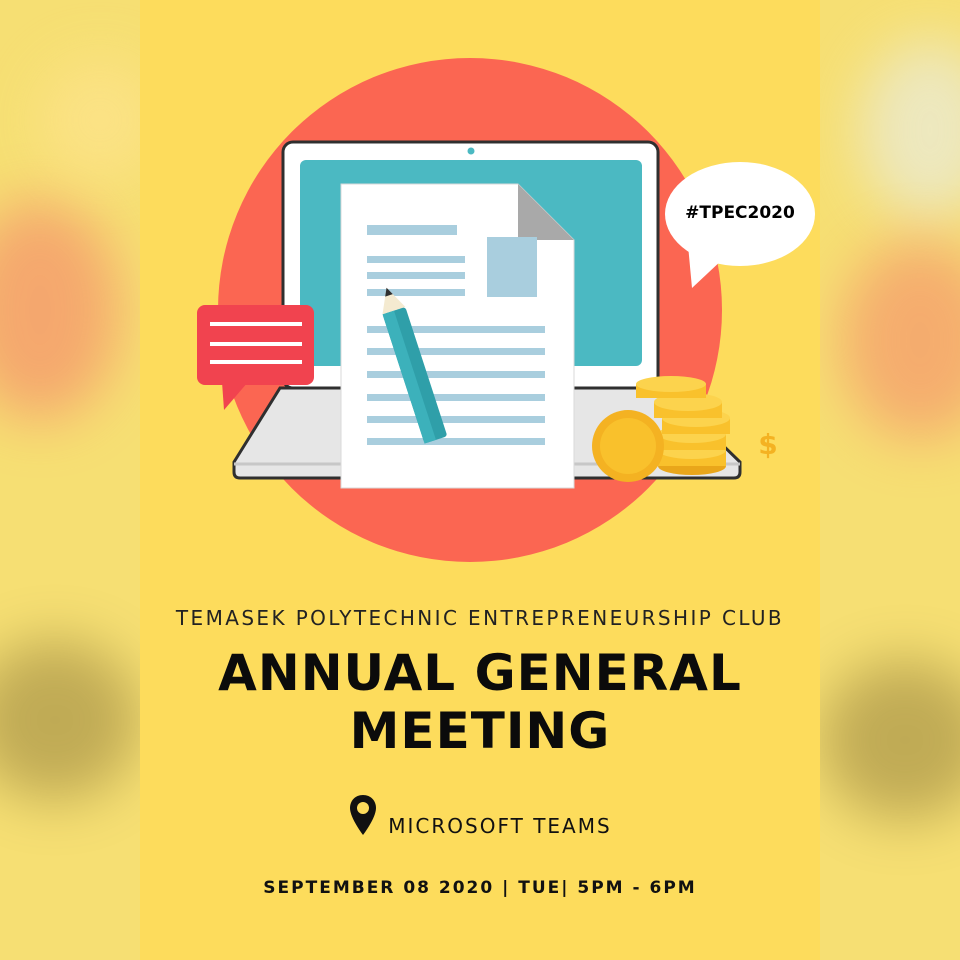  Describe the element at coordinates (480, 731) in the screenshot. I see `event-title-line-2: MEETING` at that location.